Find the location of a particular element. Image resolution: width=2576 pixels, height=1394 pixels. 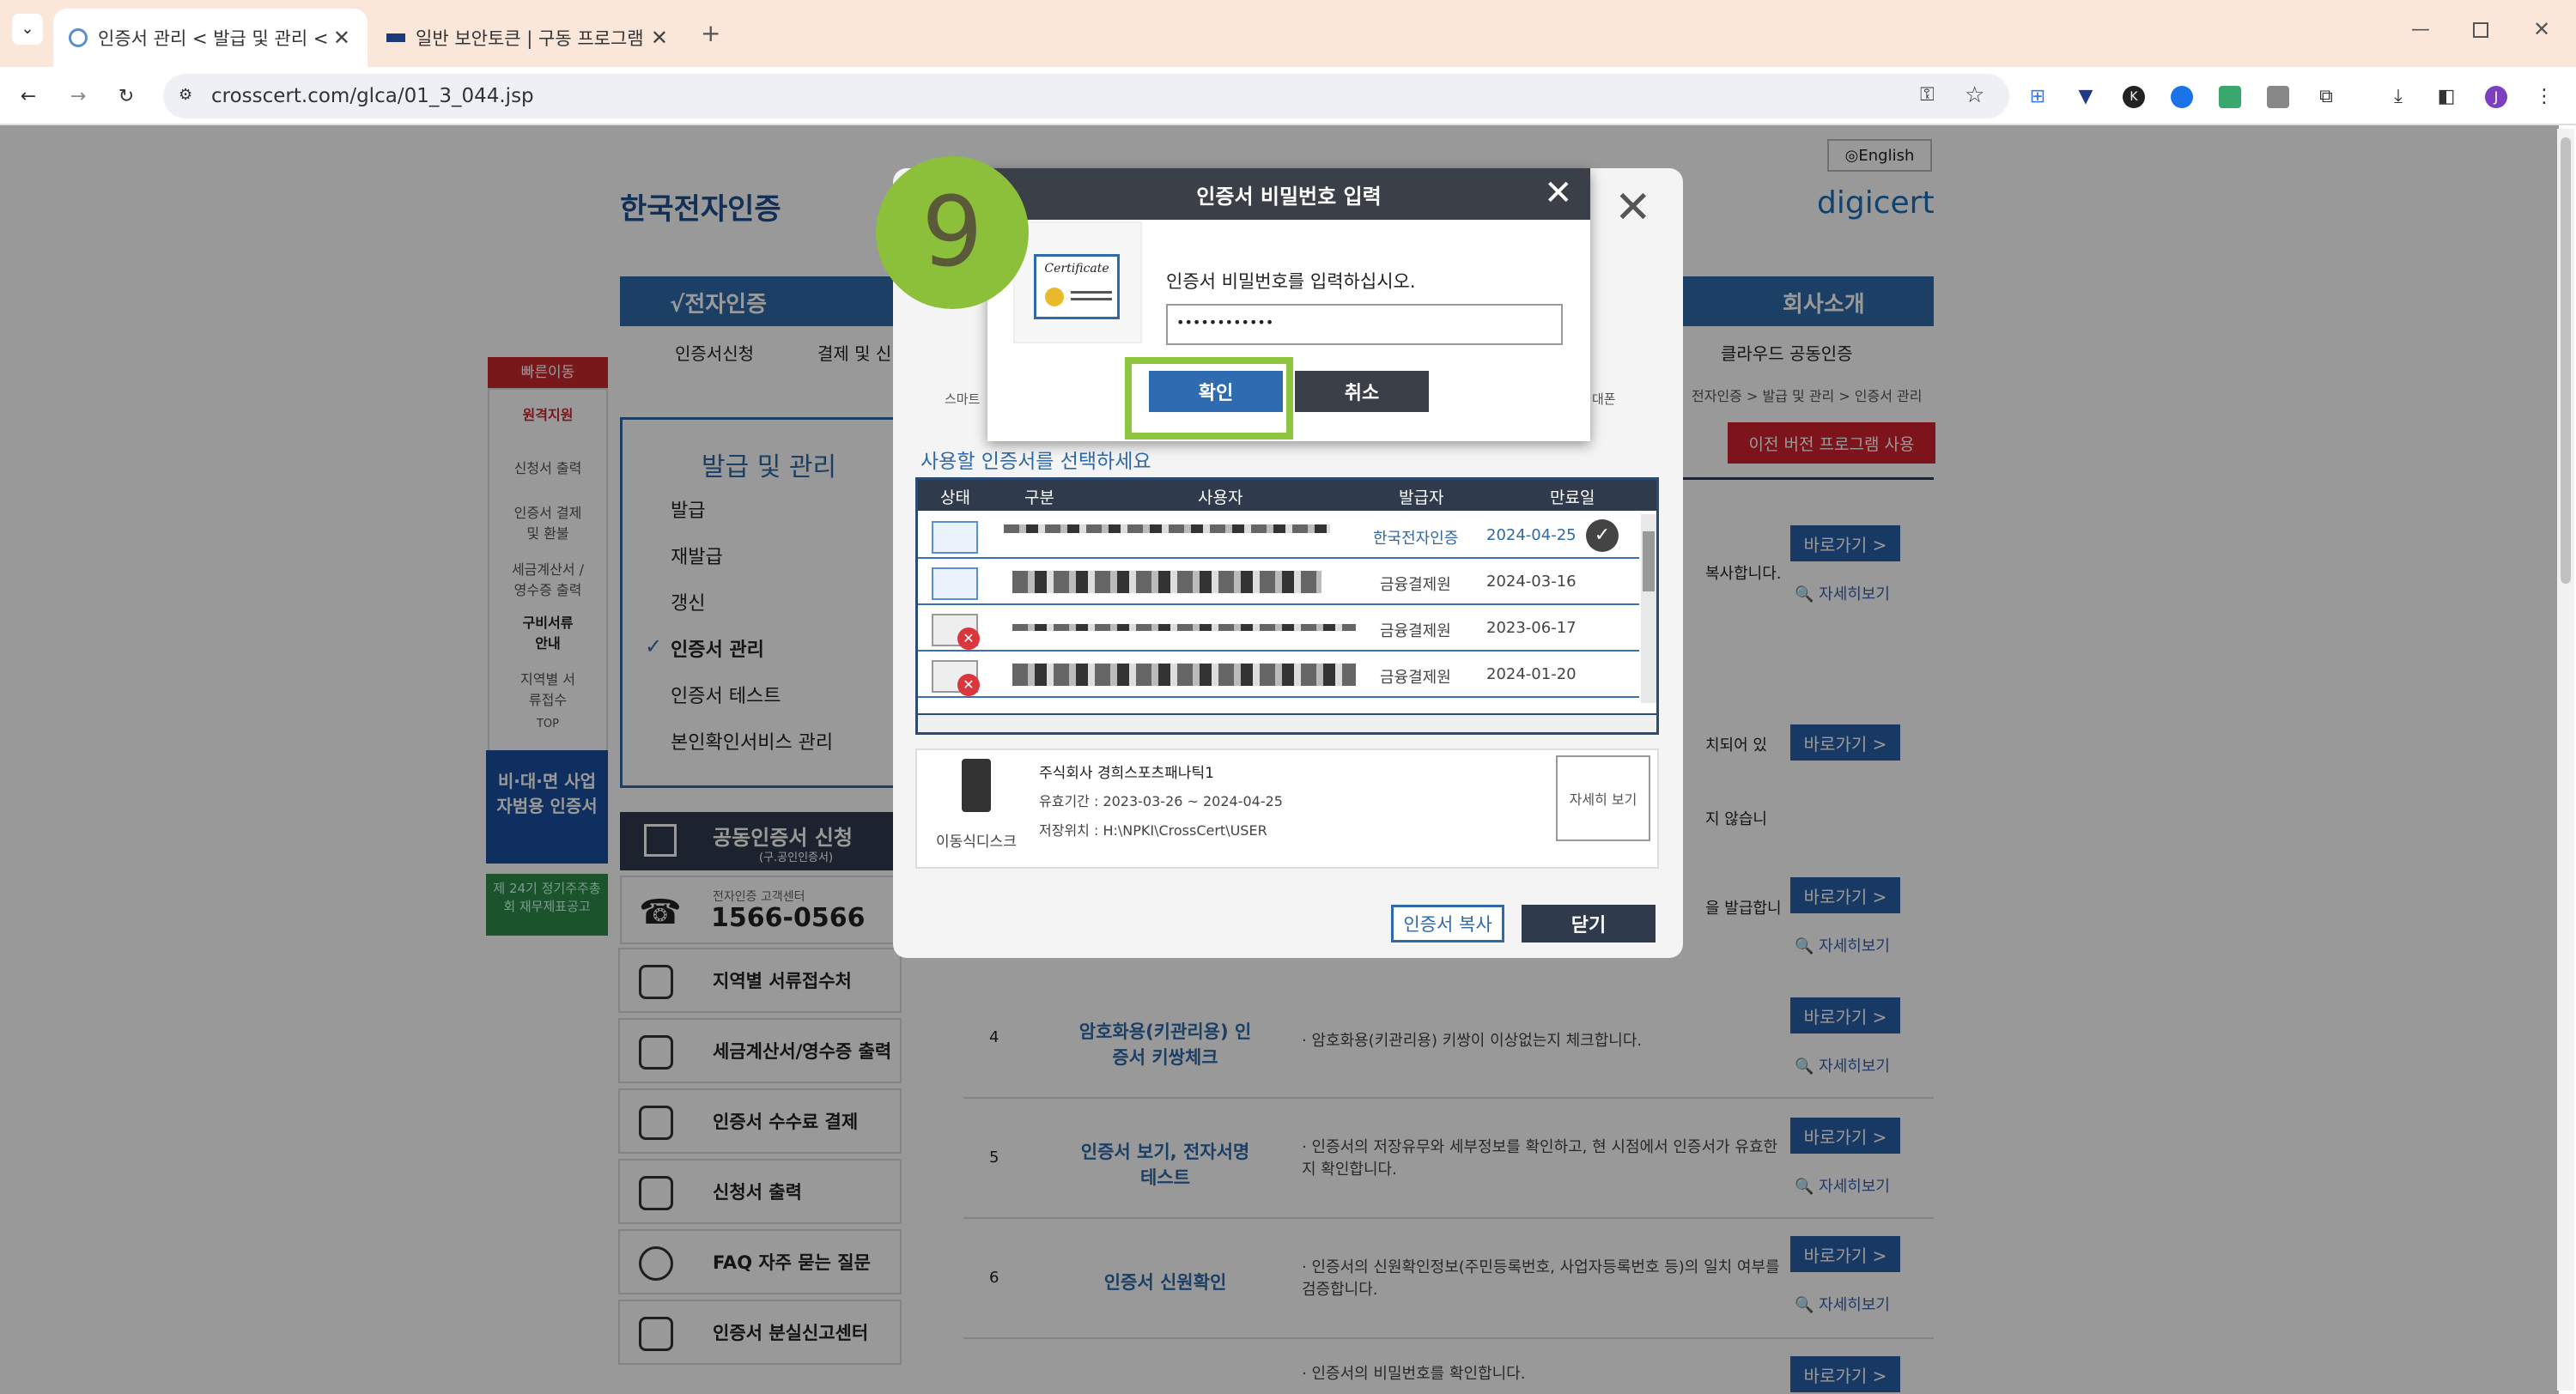

cancel-button: 취소 is located at coordinates (1362, 391).